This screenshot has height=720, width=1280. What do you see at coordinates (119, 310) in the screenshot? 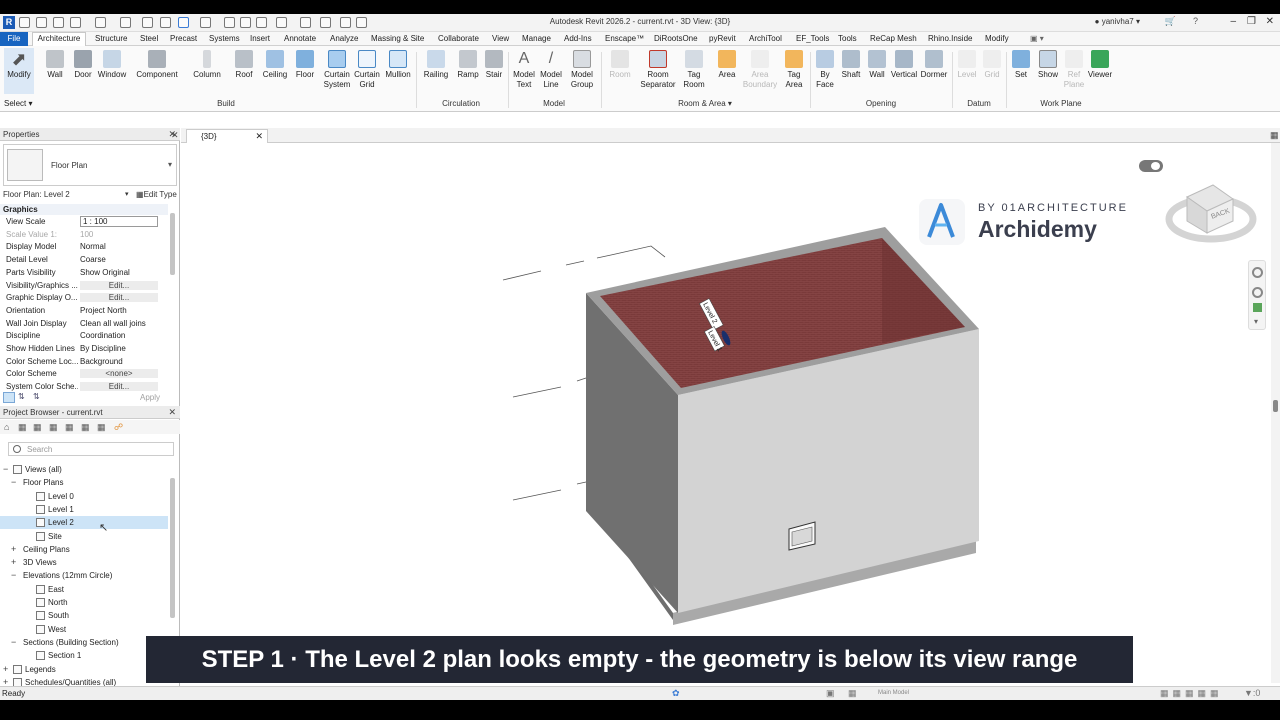
I see `property-value: Project North` at bounding box center [119, 310].